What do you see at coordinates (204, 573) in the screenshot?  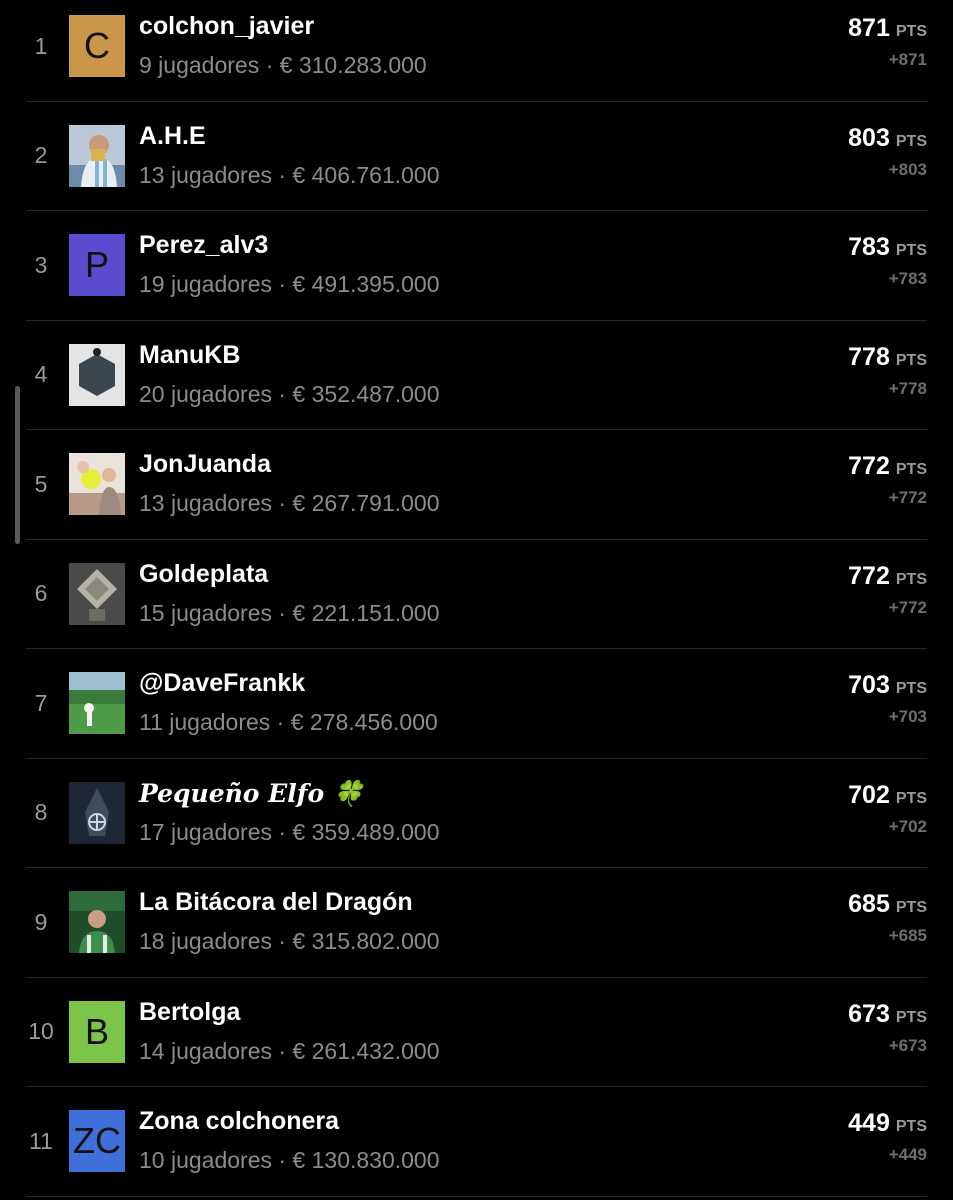 I see `team-name: Goldeplata` at bounding box center [204, 573].